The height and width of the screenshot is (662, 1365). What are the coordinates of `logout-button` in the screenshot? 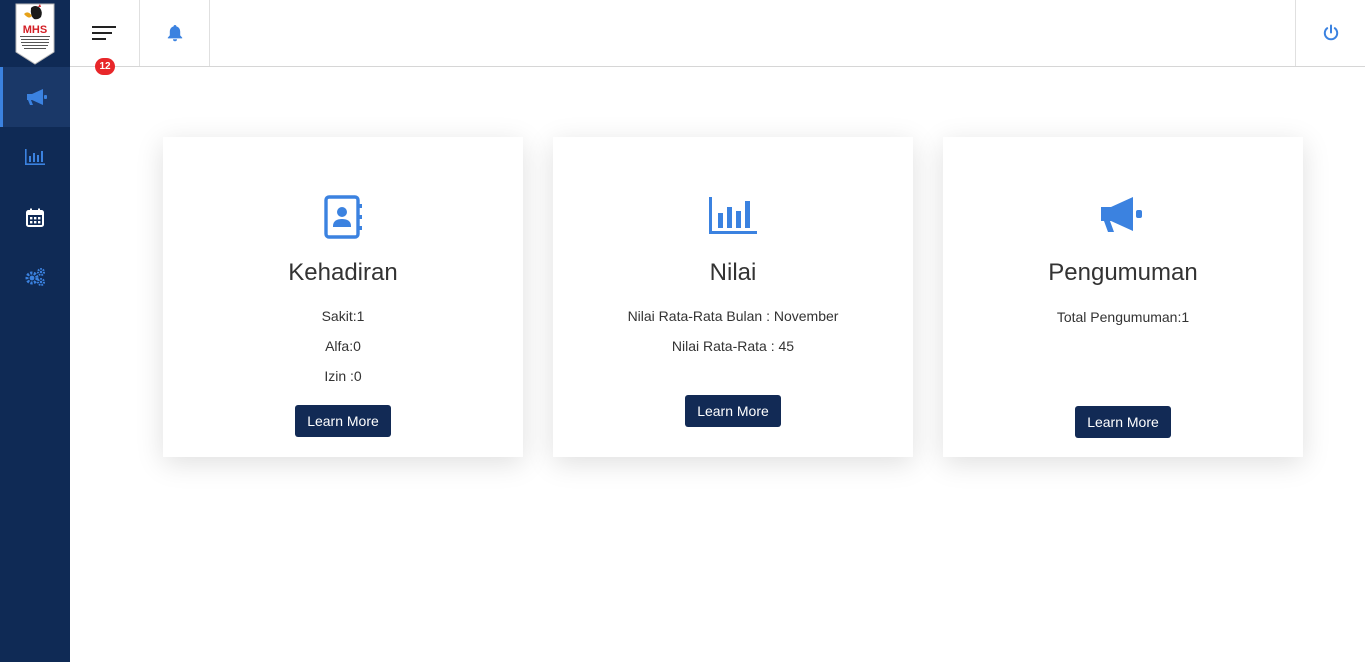 It's located at (1330, 33).